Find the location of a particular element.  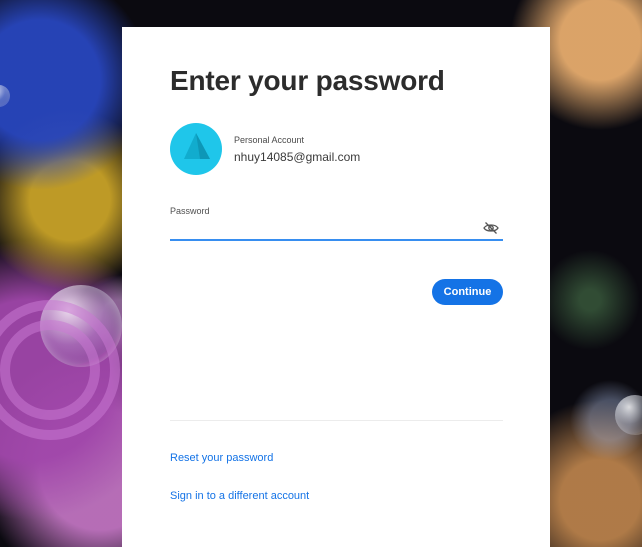

different-account-link: Sign in to a different account is located at coordinates (239, 496).